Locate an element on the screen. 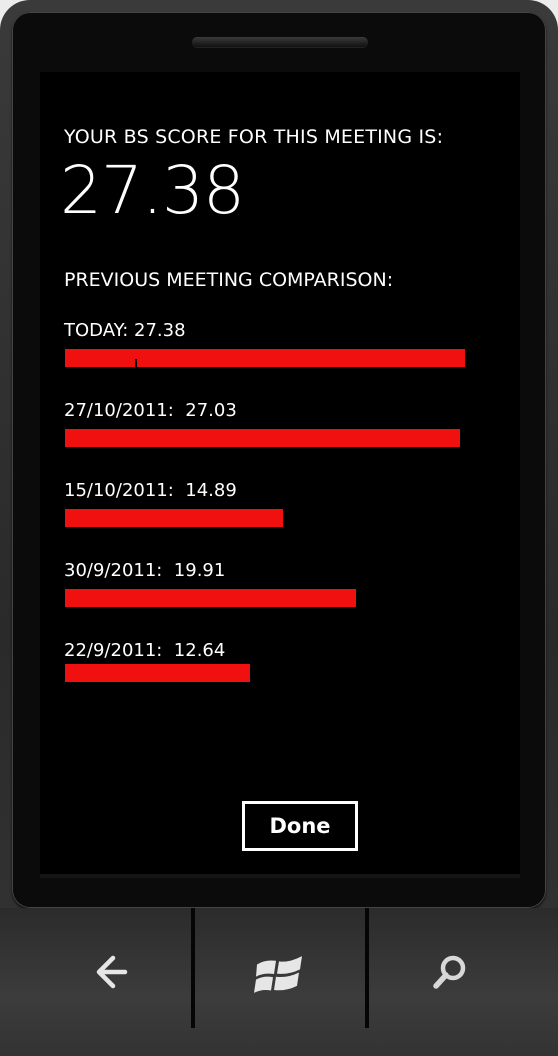 The height and width of the screenshot is (1056, 558). windows-logo-icon is located at coordinates (278, 974).